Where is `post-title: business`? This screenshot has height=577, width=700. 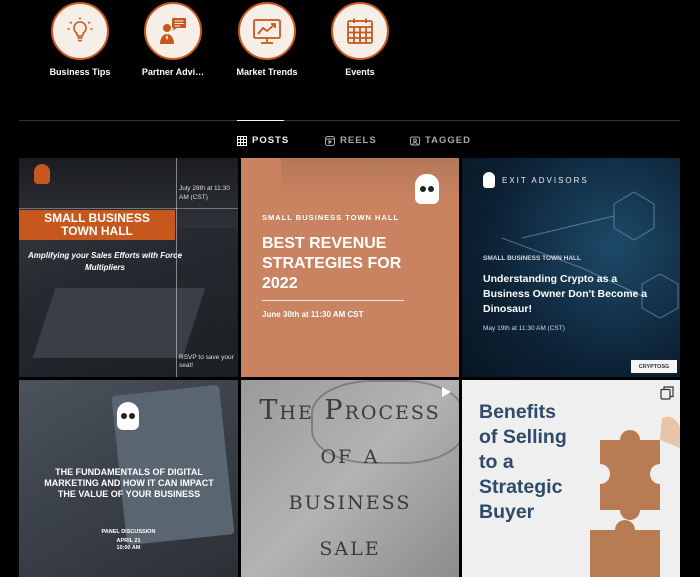 post-title: business is located at coordinates (350, 500).